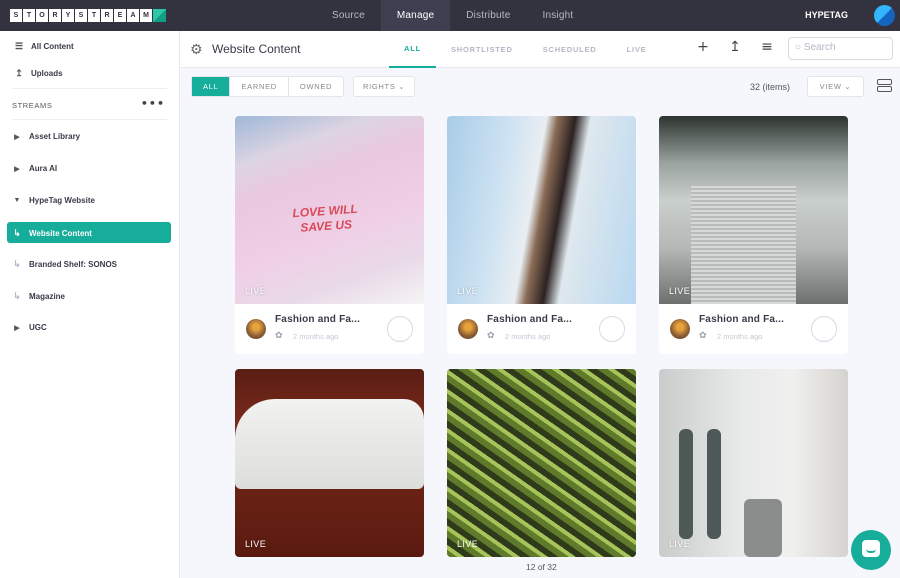 Image resolution: width=900 pixels, height=578 pixels. I want to click on sidebar-label: Aura AI, so click(43, 168).